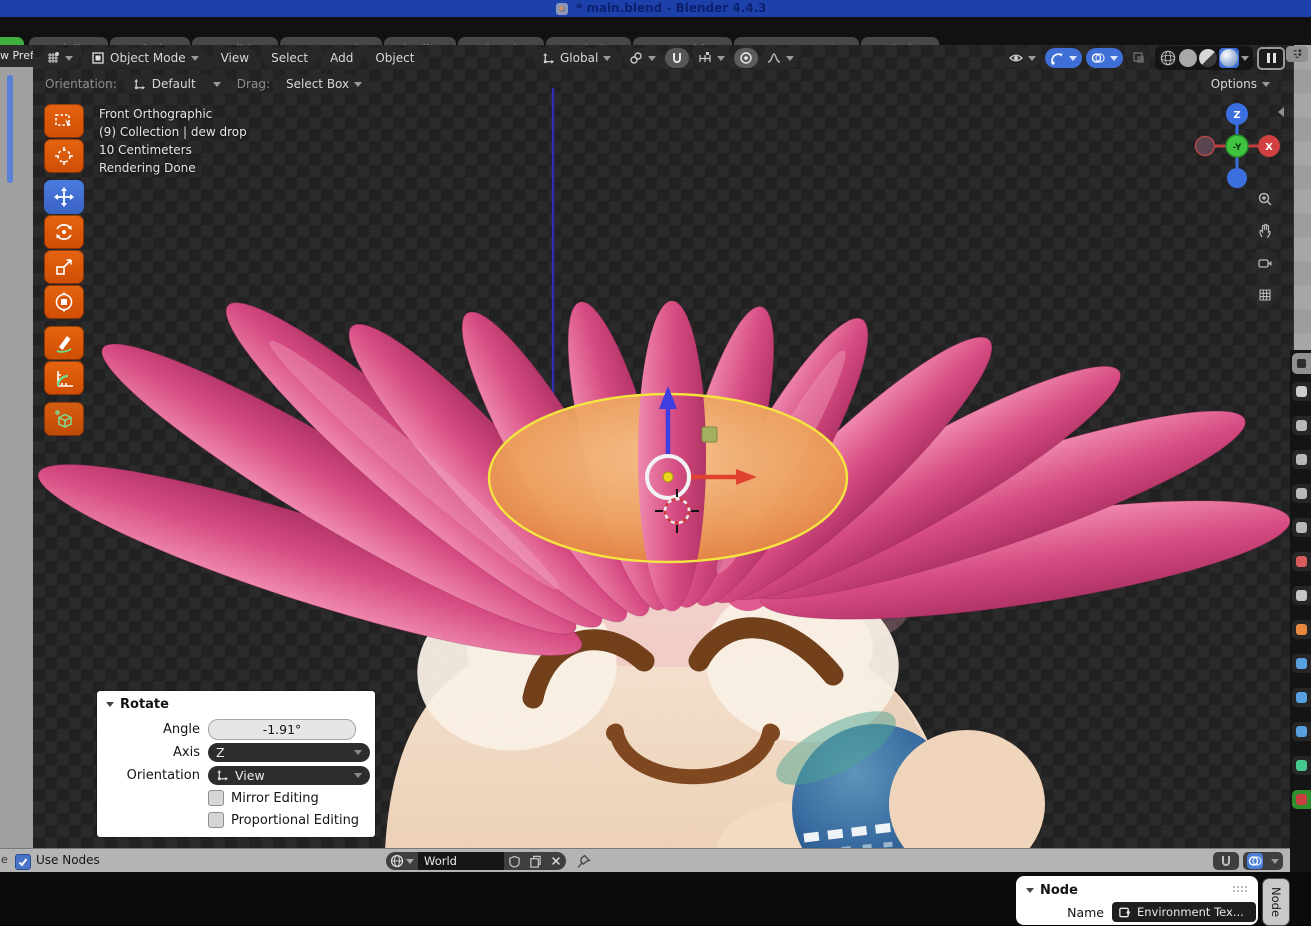 The width and height of the screenshot is (1311, 926). What do you see at coordinates (1269, 147) in the screenshot?
I see `axis-x-label: X` at bounding box center [1269, 147].